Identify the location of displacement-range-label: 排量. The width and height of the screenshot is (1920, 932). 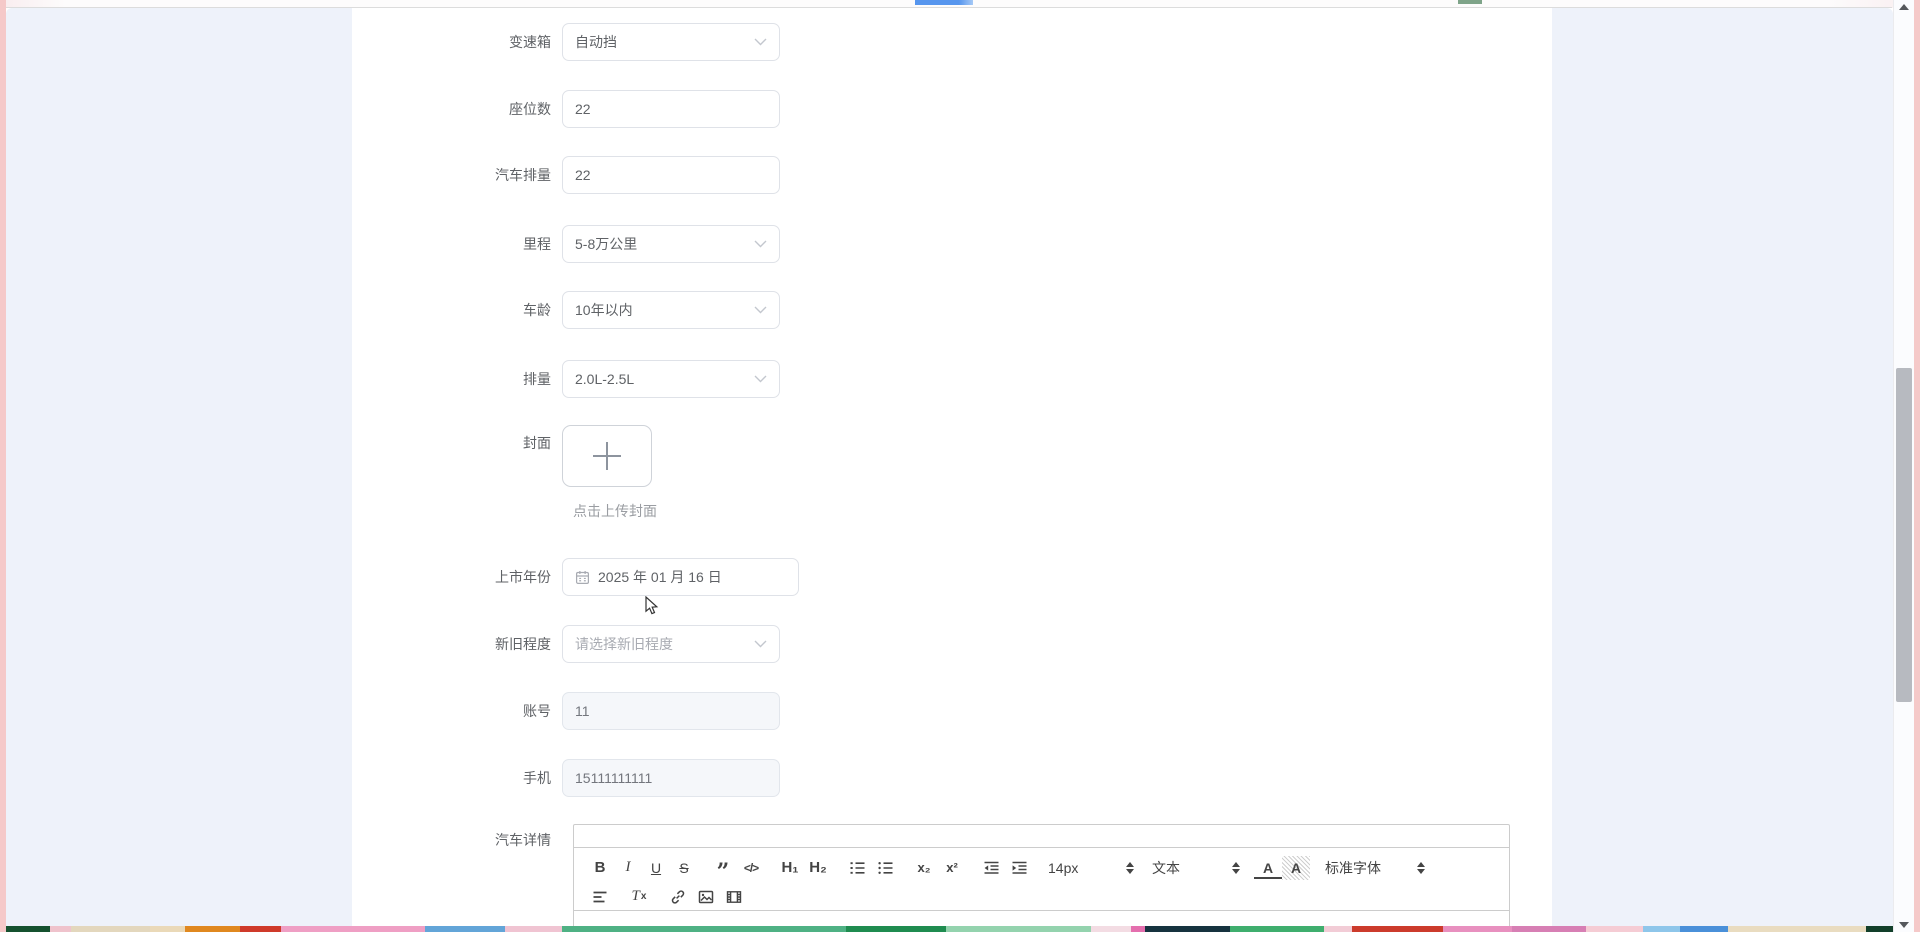
(537, 379).